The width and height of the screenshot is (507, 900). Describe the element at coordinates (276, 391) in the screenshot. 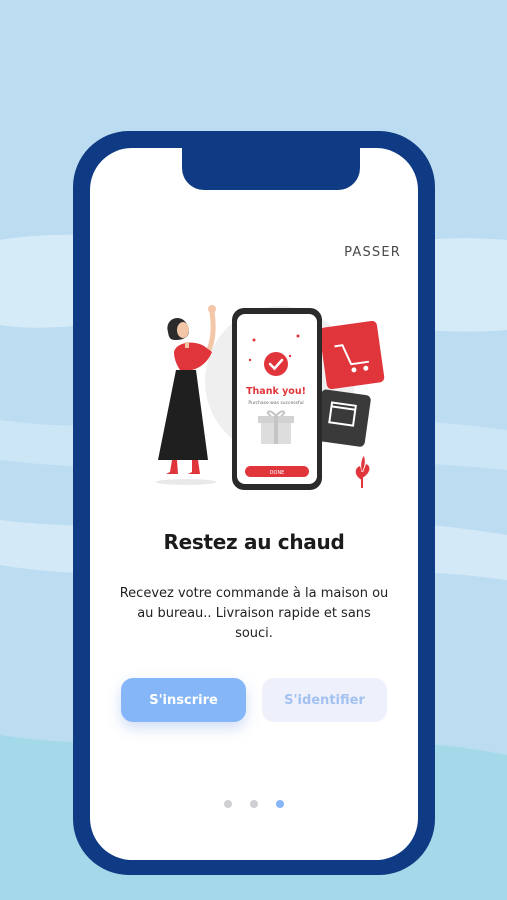

I see `thank-you-text: Thank you!` at that location.